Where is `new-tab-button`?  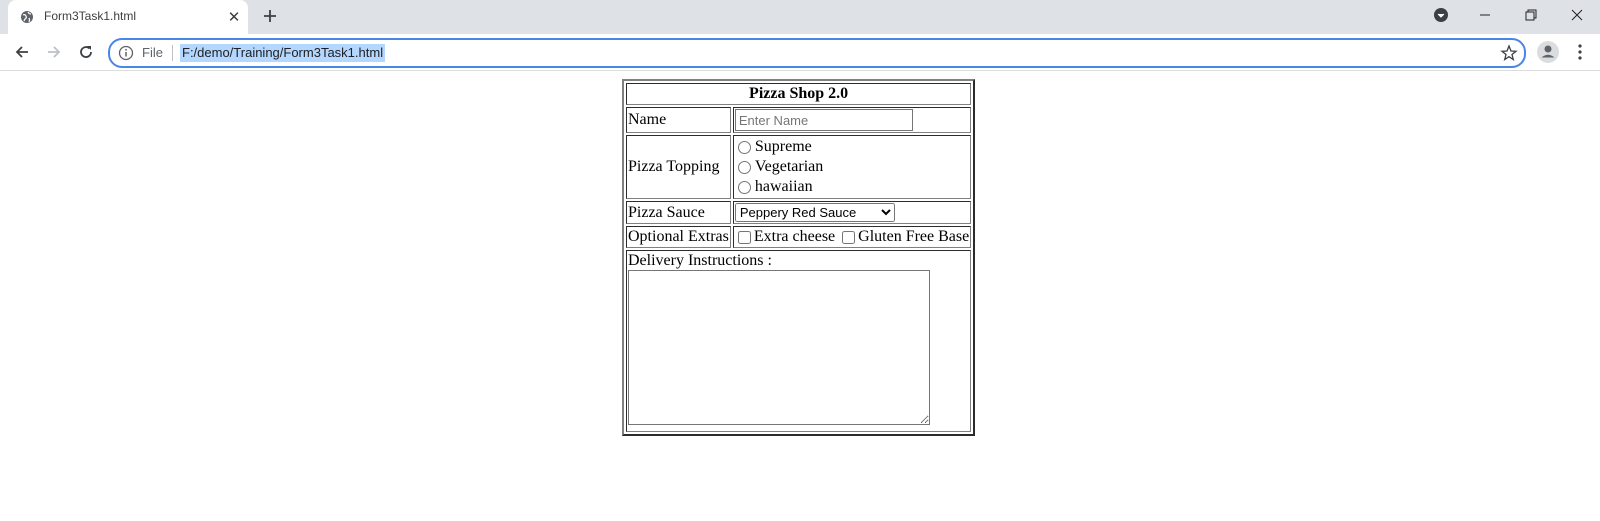 new-tab-button is located at coordinates (270, 16).